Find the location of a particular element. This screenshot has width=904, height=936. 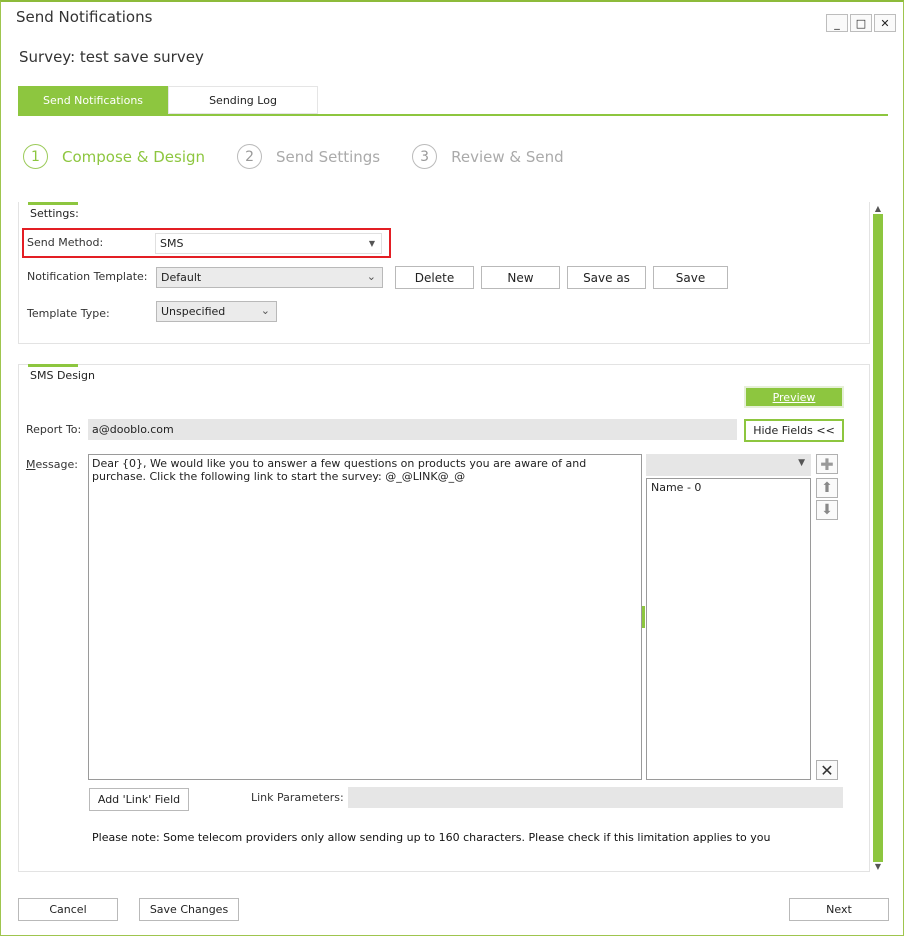

close-icon: ✕ is located at coordinates (827, 770).